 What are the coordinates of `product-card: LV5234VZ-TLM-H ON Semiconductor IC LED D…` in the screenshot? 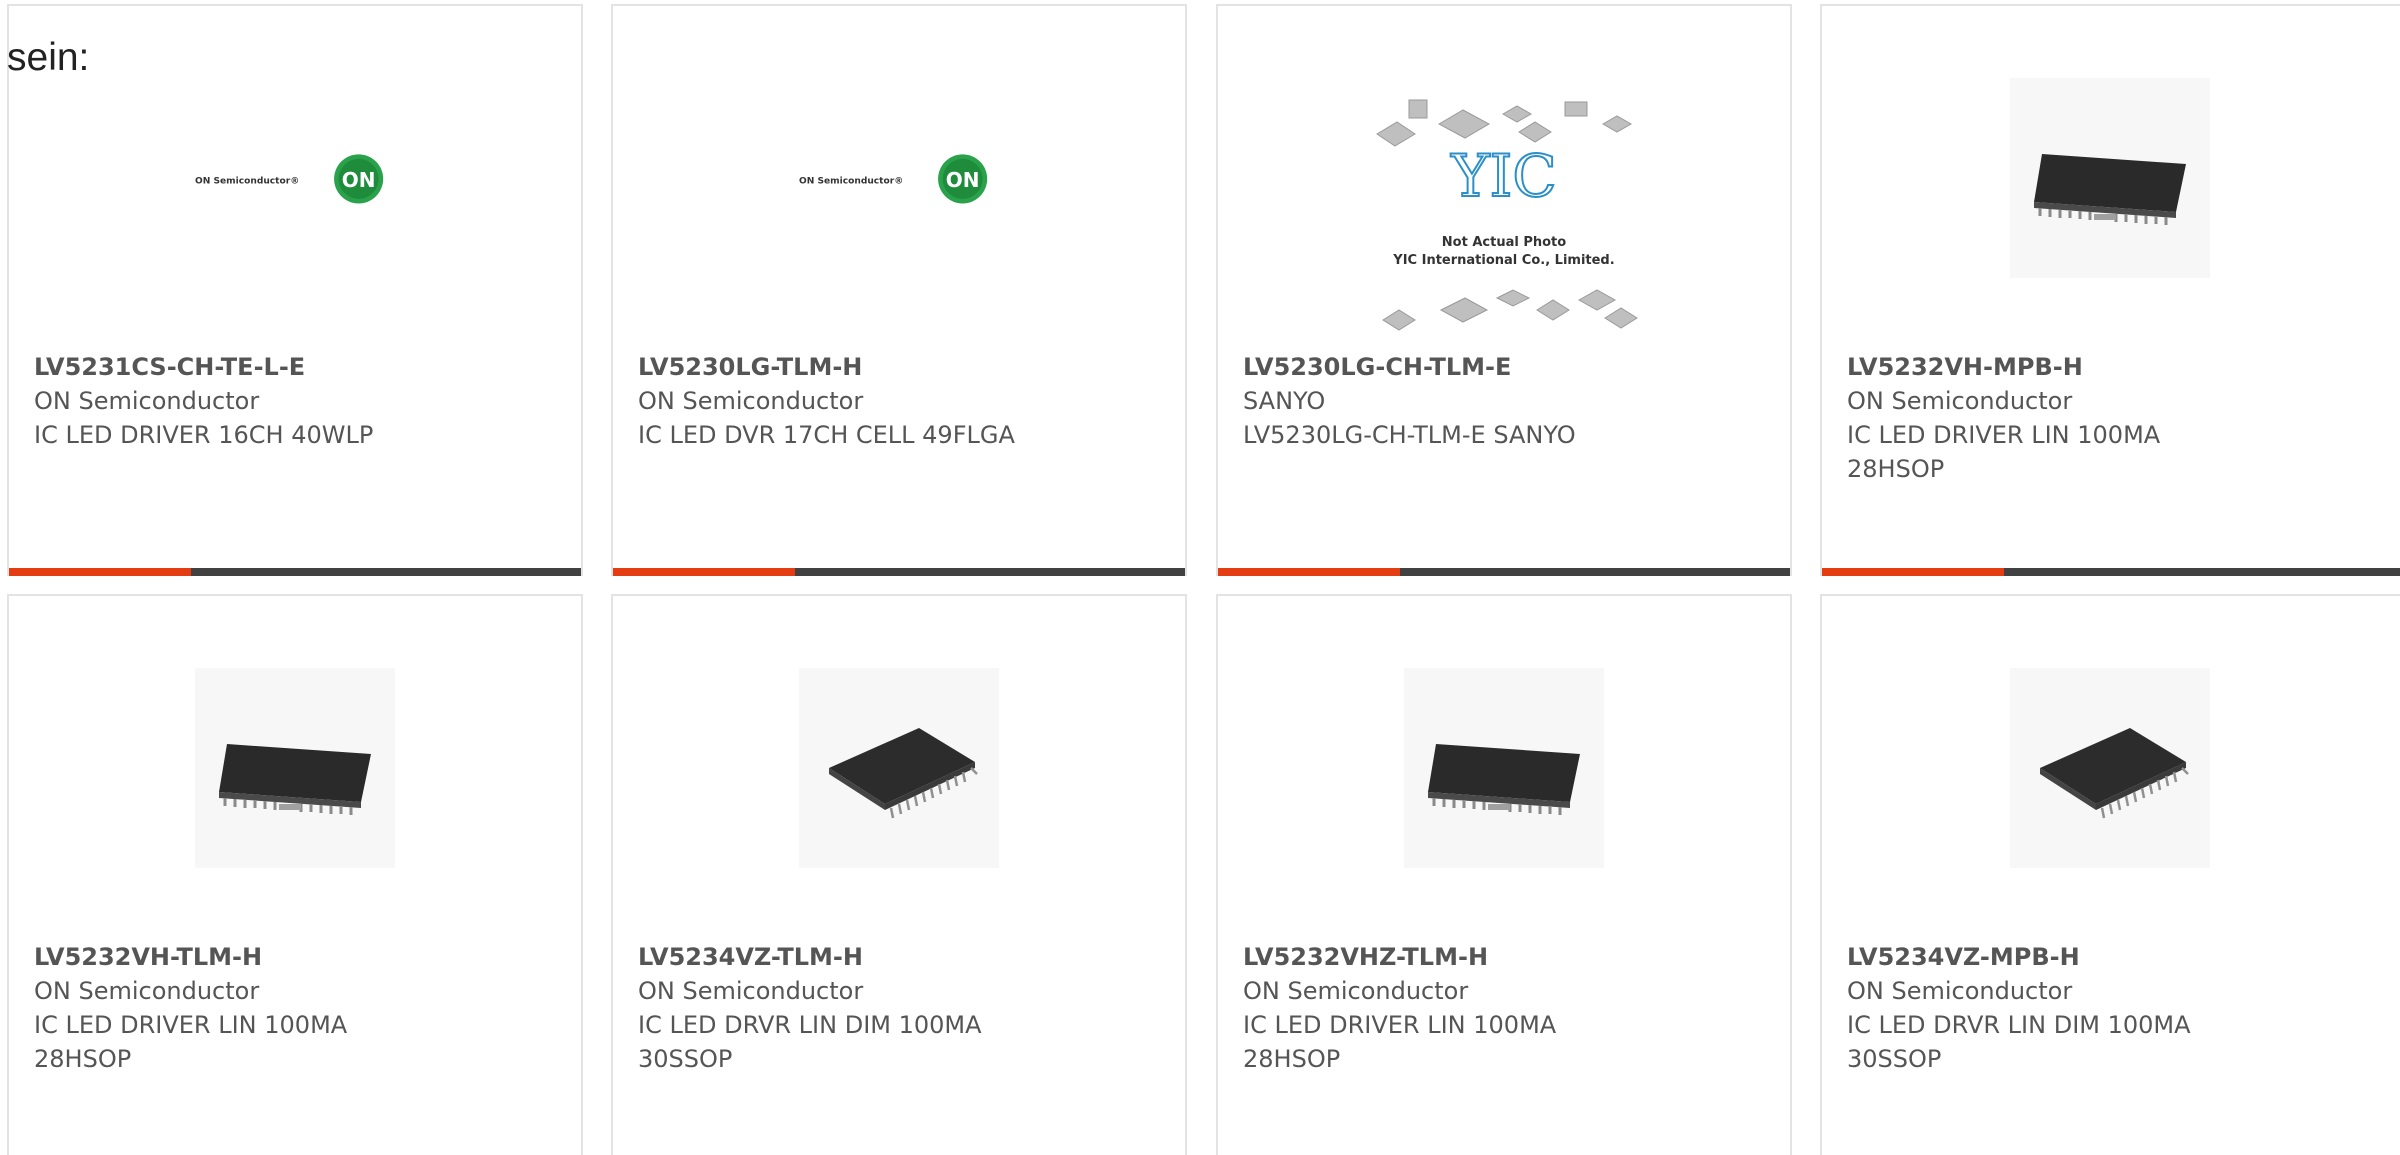 It's located at (899, 874).